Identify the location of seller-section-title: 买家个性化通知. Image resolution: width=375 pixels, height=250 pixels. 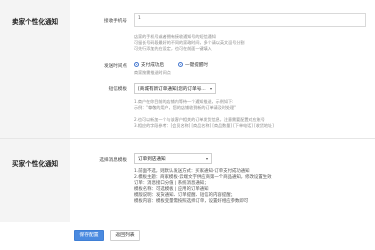
(35, 164).